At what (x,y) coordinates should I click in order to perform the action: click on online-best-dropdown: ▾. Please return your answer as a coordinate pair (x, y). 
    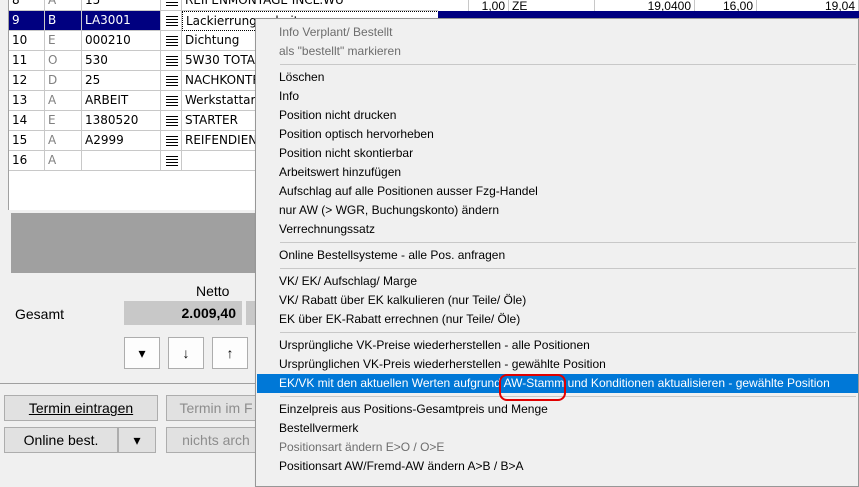
    Looking at the image, I should click on (137, 440).